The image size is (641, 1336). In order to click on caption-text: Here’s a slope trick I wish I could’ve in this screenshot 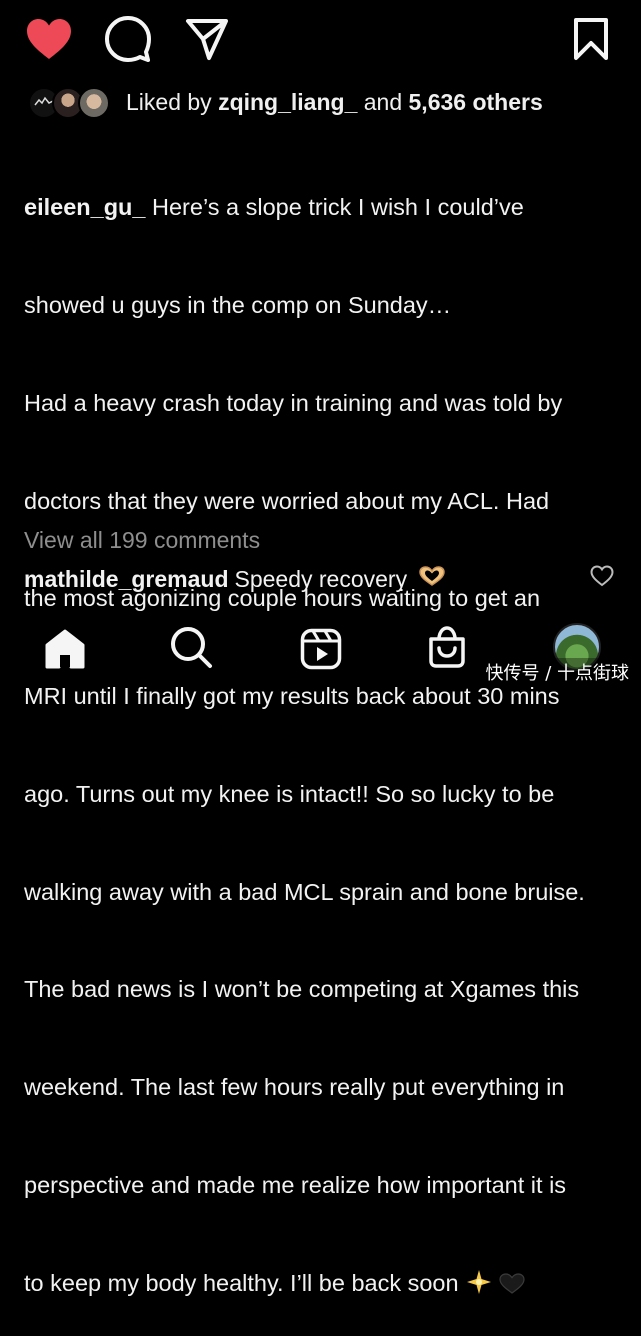, I will do `click(334, 207)`.